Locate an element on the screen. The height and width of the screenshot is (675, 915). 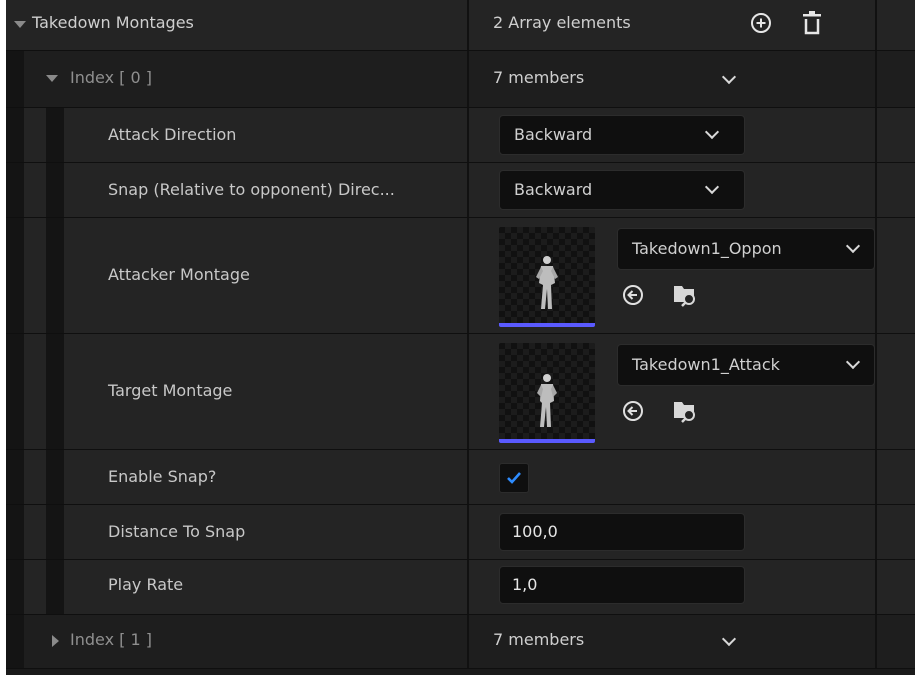
checkmark-icon is located at coordinates (514, 478).